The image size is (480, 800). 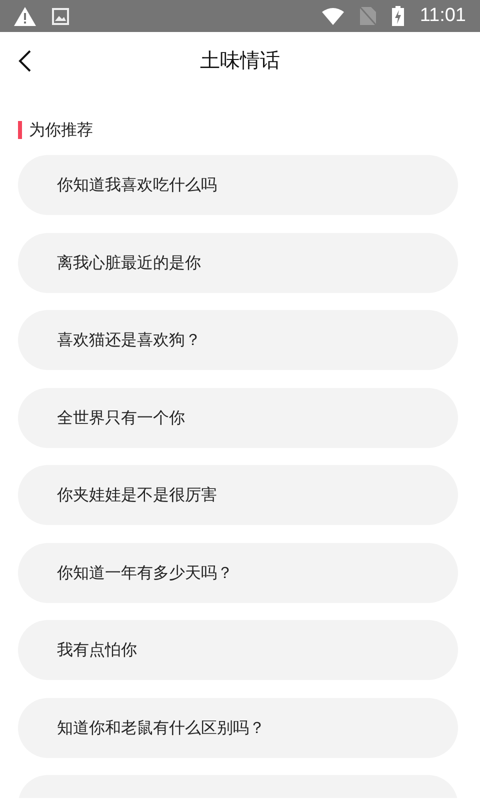 I want to click on image-icon, so click(x=60, y=16).